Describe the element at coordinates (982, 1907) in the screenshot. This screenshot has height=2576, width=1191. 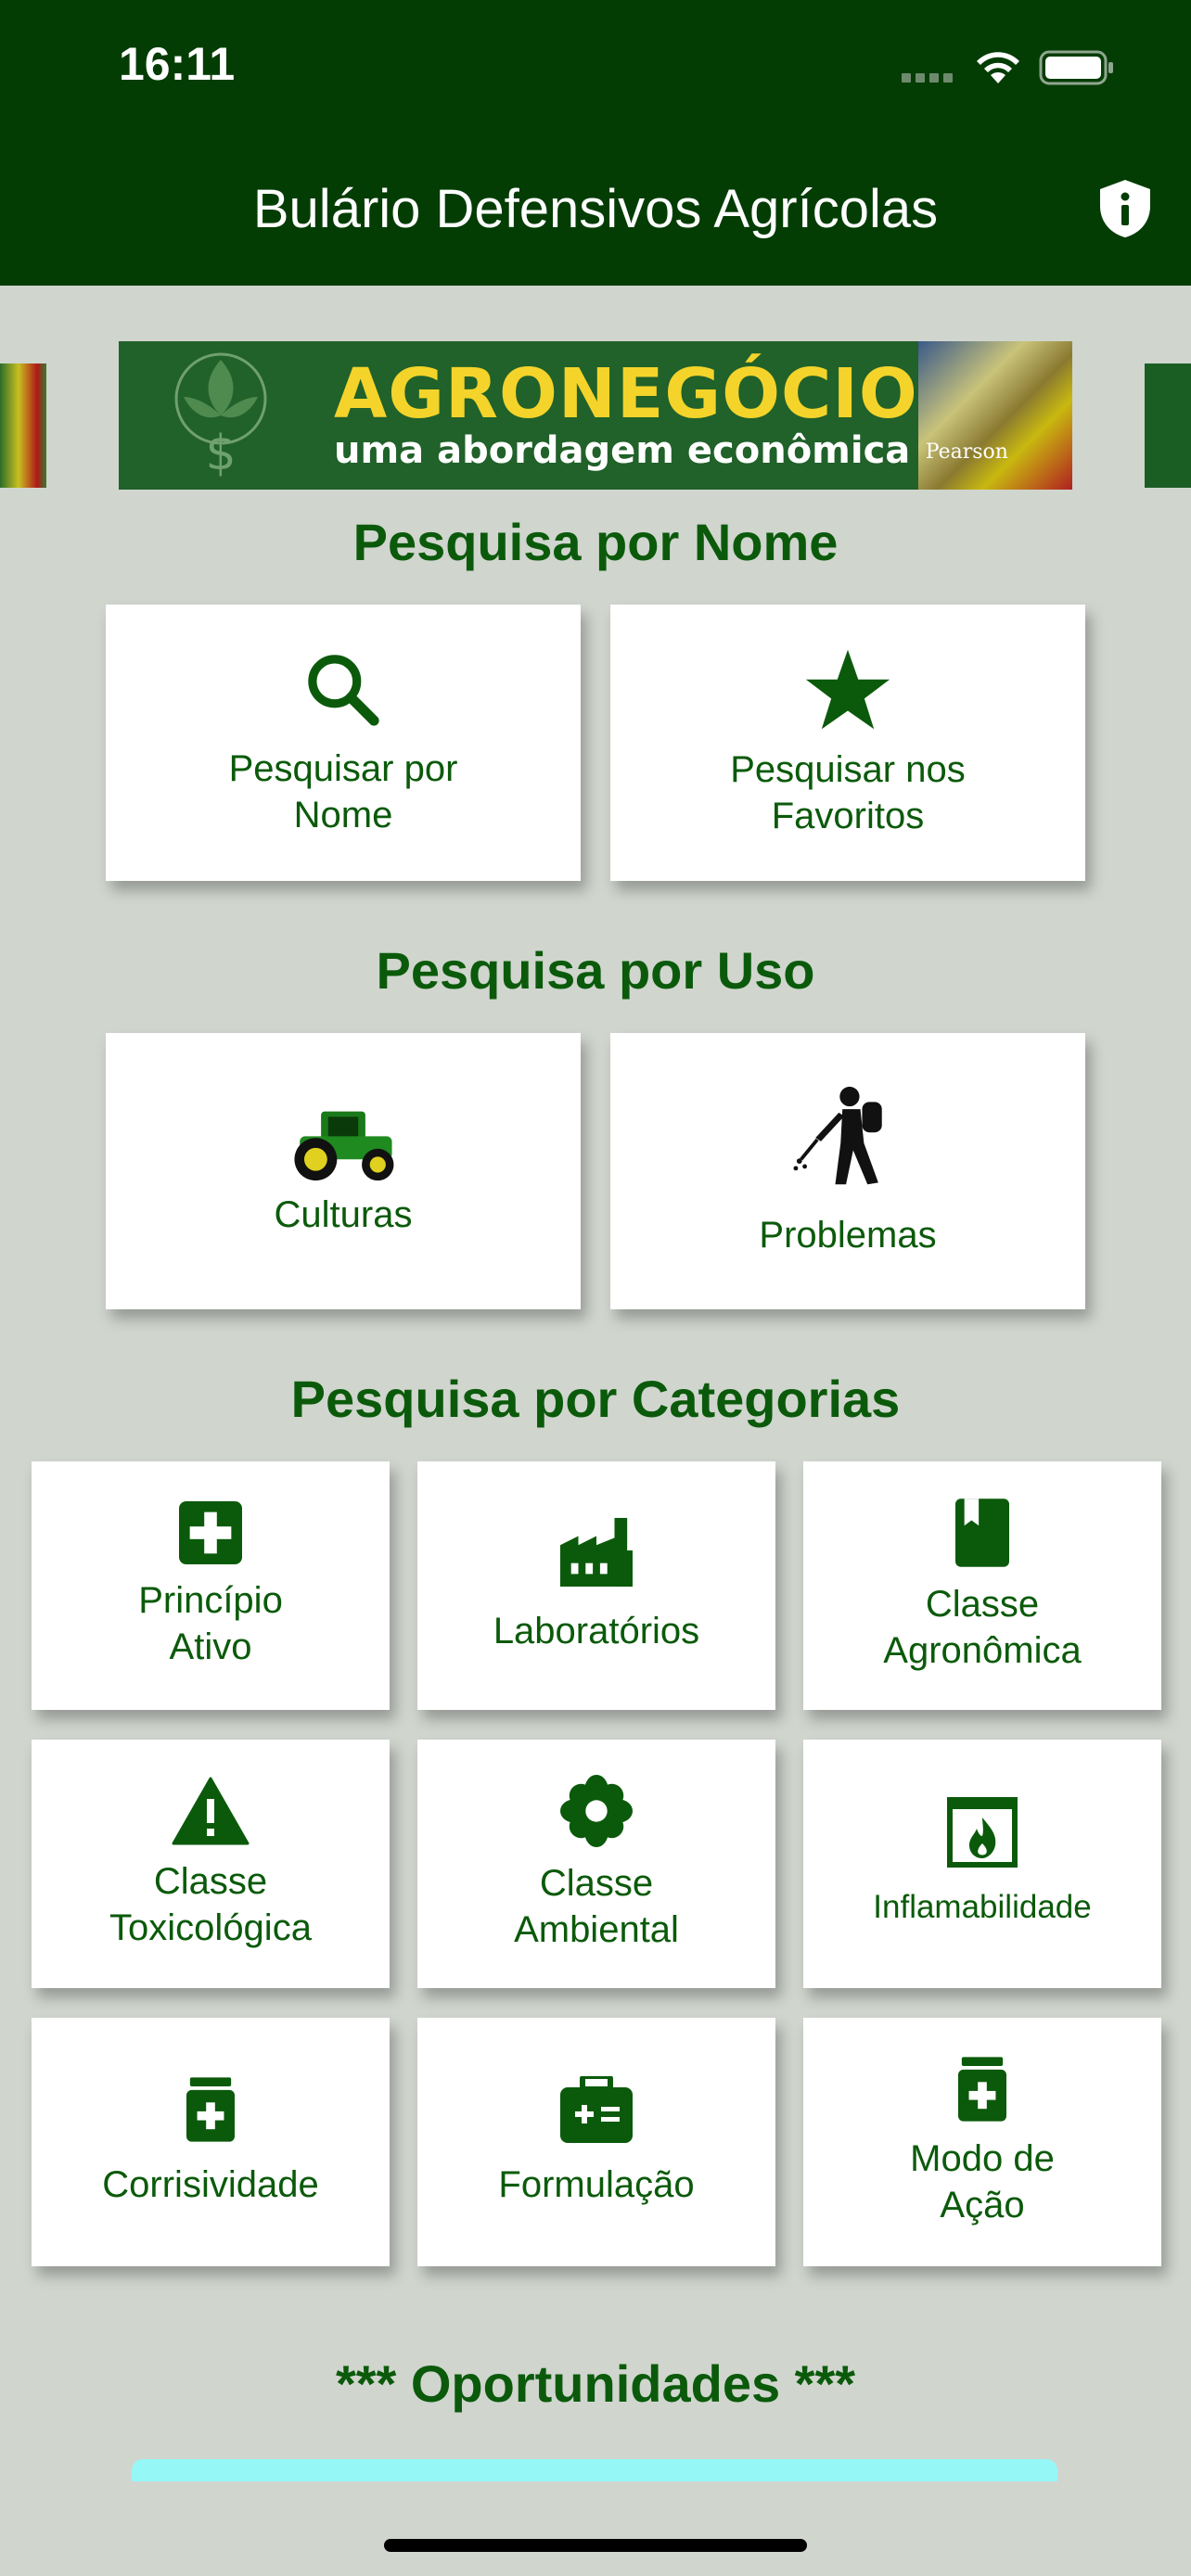
I see `flammability-label: Inflamabilidade` at that location.